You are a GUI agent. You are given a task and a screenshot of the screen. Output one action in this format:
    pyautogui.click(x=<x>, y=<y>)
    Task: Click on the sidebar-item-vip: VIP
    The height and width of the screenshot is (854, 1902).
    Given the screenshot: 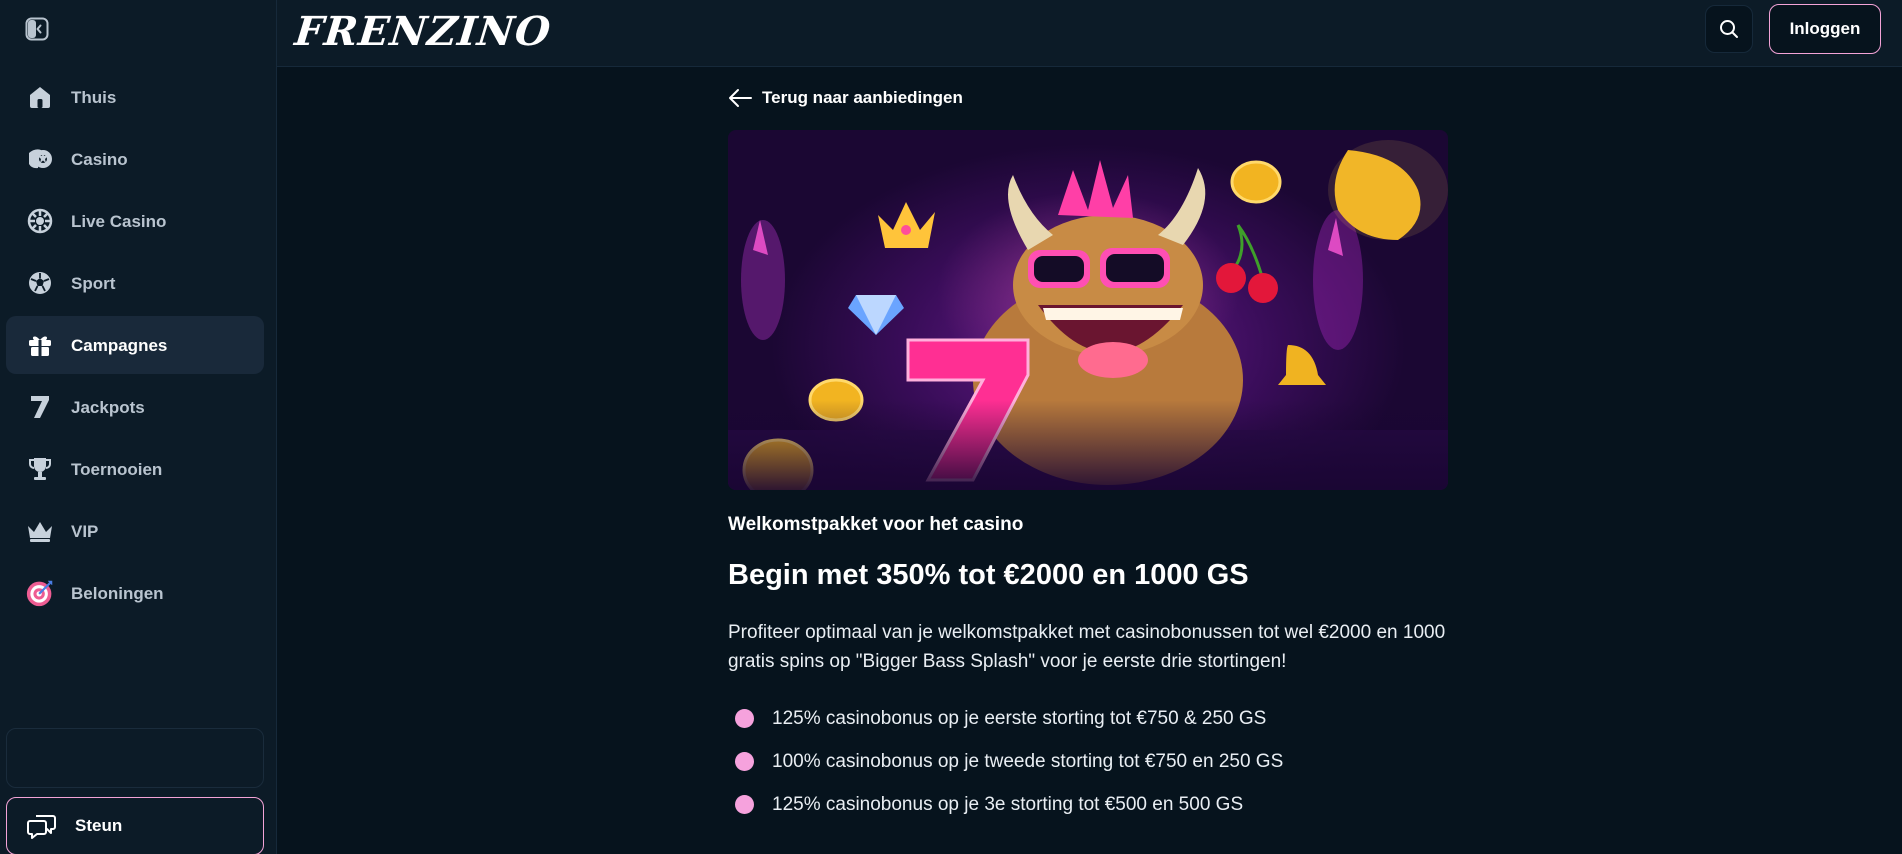 What is the action you would take?
    pyautogui.click(x=135, y=531)
    